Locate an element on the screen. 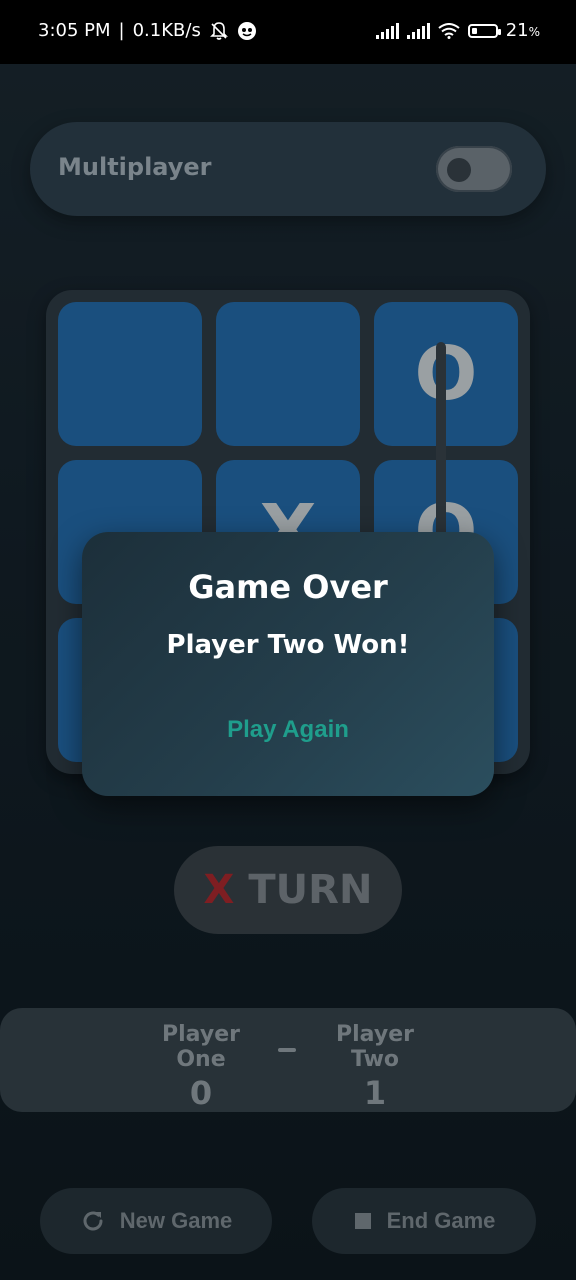  player-two-score: Player Two 1 is located at coordinates (375, 1067).